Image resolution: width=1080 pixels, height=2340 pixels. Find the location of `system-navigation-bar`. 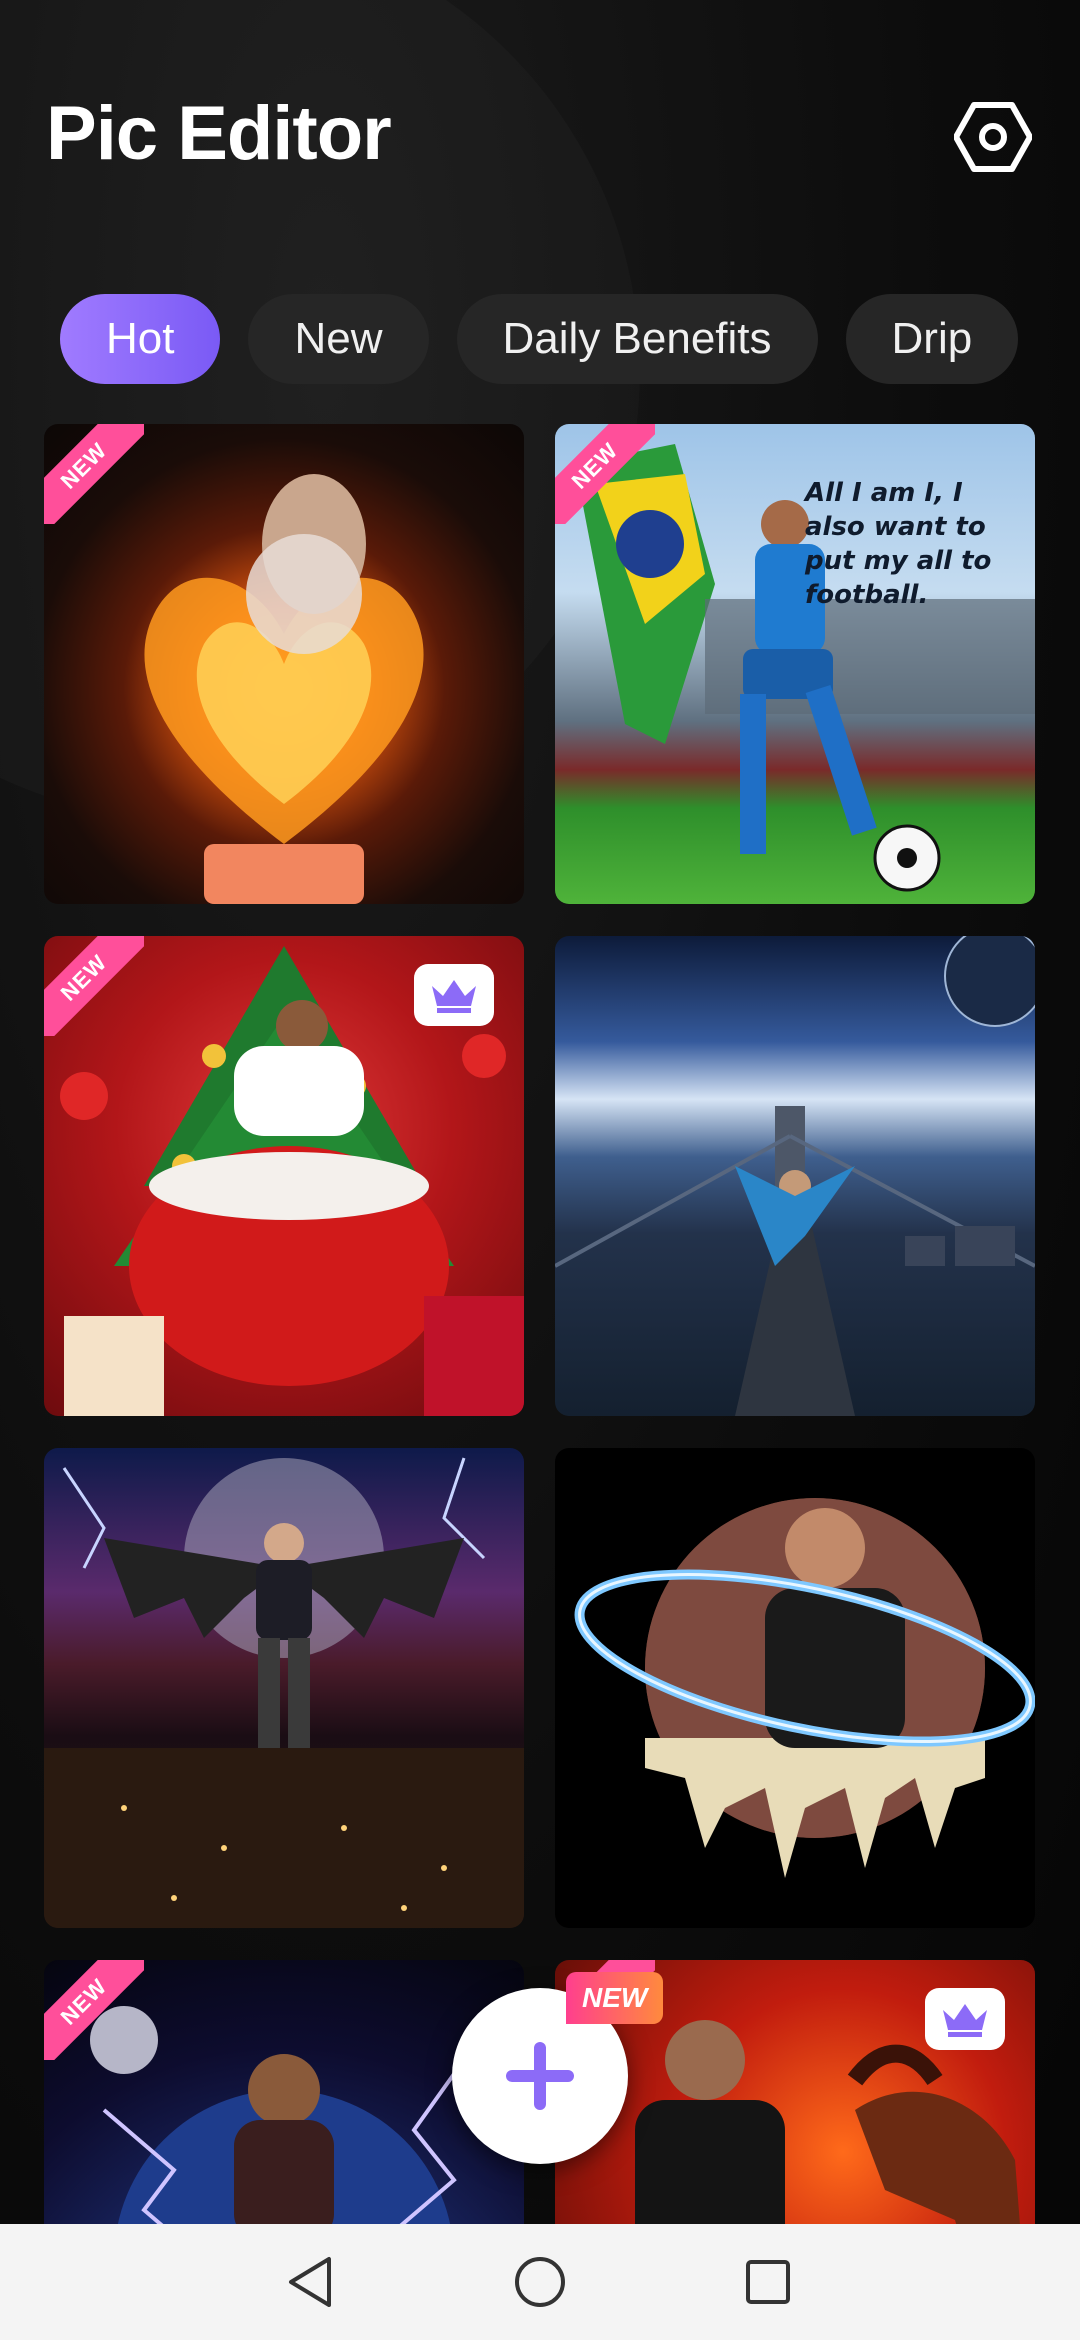

system-navigation-bar is located at coordinates (540, 2282).